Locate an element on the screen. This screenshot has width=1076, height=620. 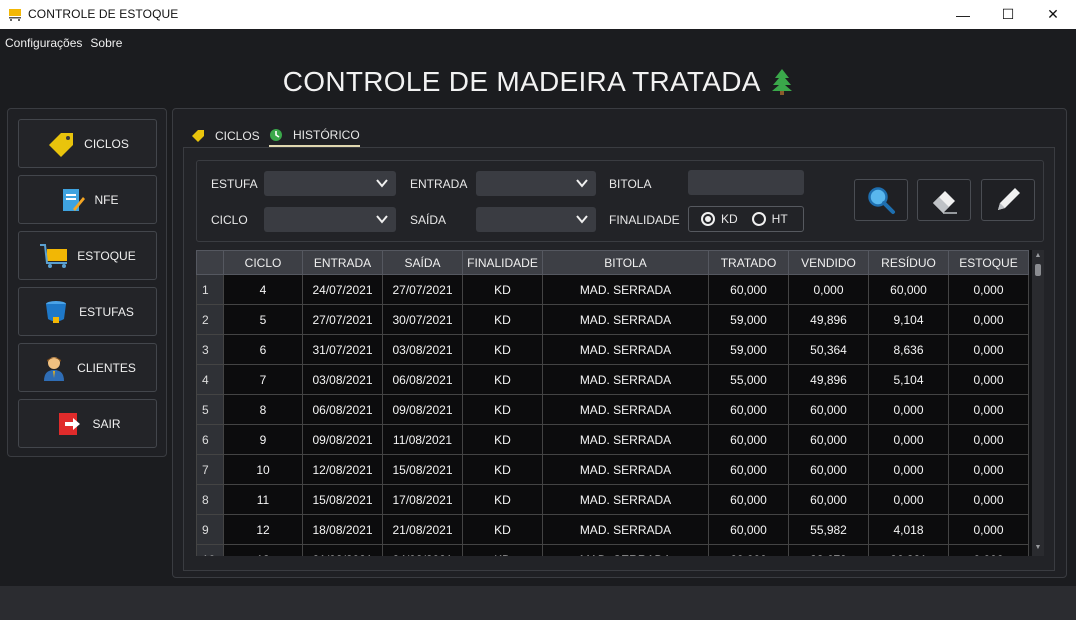
table-cell: 03/08/2021 is located at coordinates (422, 349).